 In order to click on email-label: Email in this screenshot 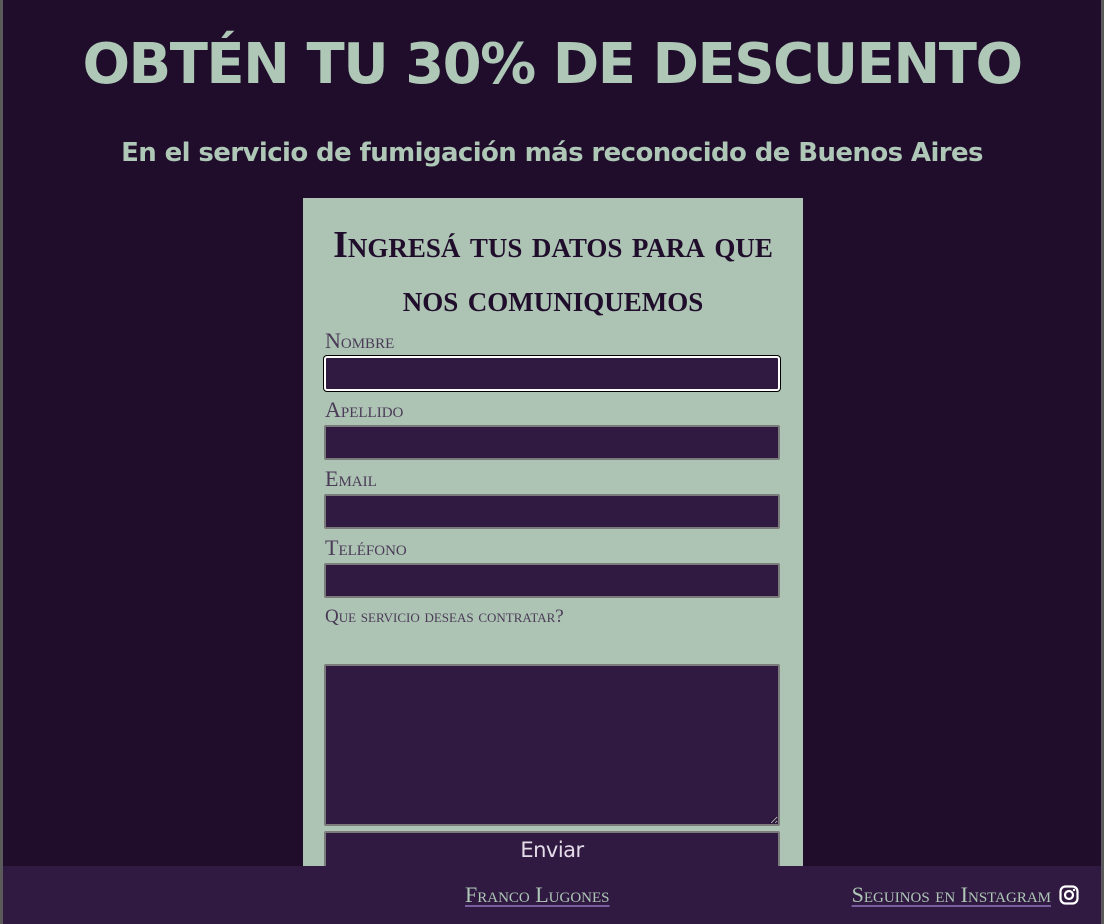, I will do `click(351, 478)`.